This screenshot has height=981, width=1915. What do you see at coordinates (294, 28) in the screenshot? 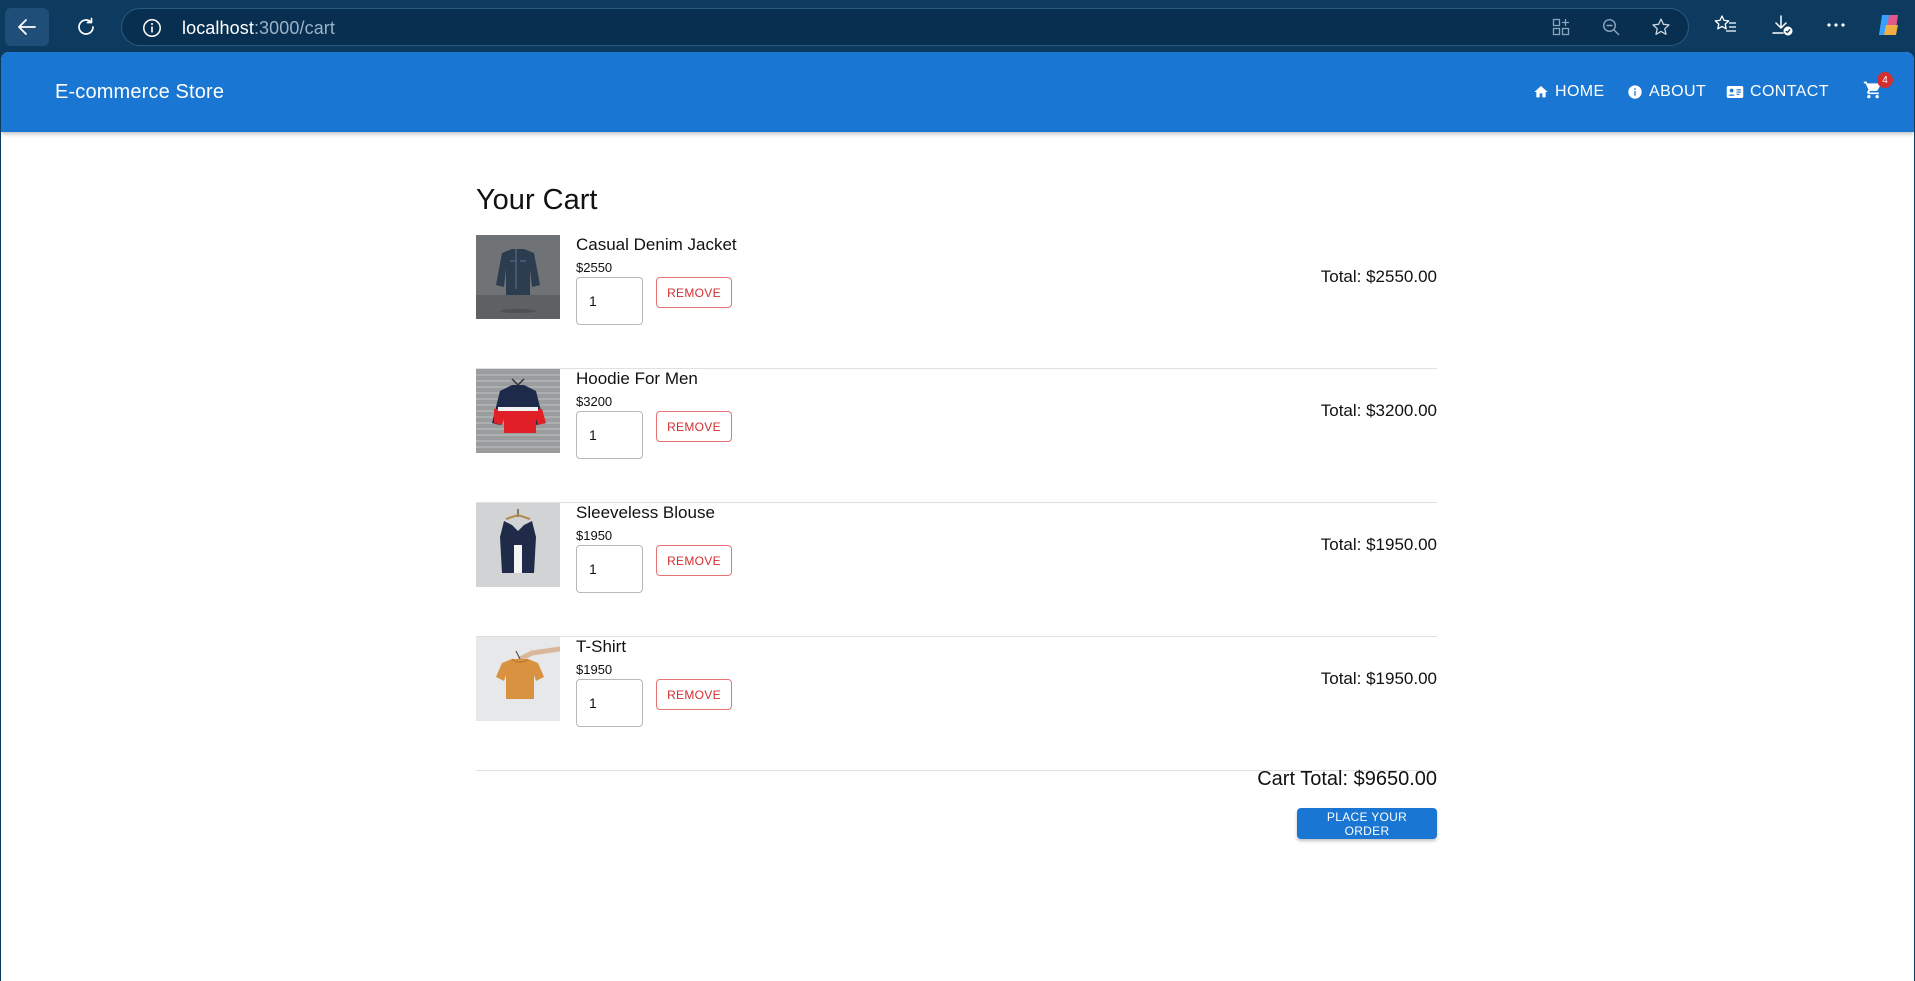
I see `url-path: :3000/cart` at bounding box center [294, 28].